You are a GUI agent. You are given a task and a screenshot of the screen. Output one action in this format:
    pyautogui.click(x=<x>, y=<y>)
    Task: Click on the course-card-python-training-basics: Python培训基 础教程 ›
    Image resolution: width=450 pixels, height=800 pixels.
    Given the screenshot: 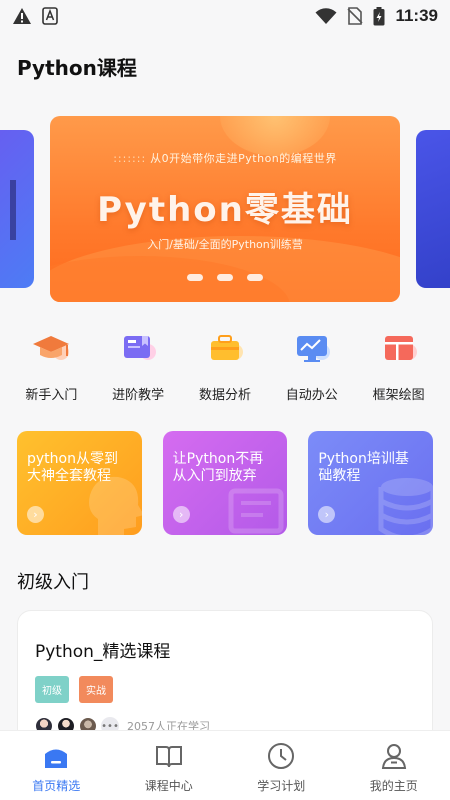 What is the action you would take?
    pyautogui.click(x=371, y=483)
    